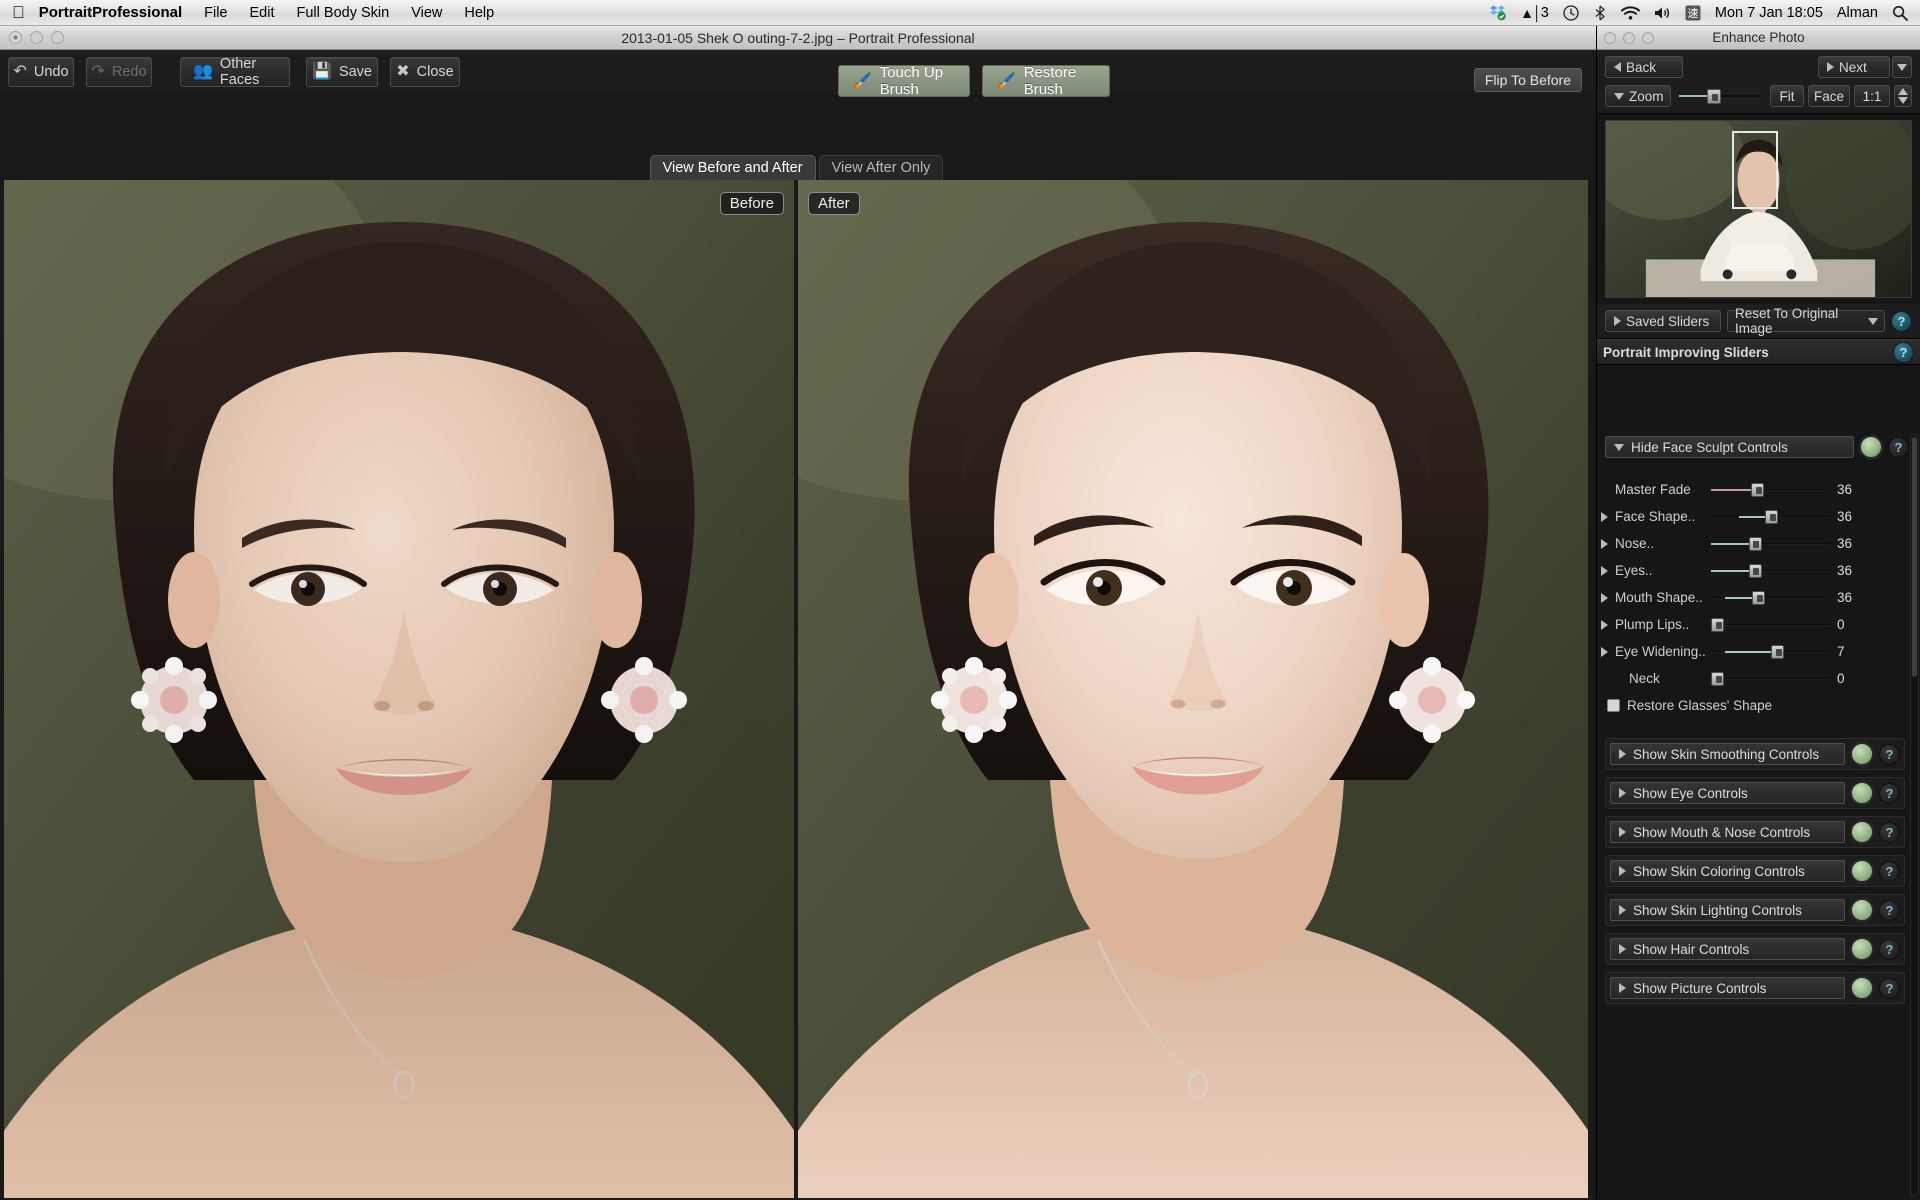 This screenshot has height=1200, width=1920. I want to click on bluetooth-icon, so click(1600, 13).